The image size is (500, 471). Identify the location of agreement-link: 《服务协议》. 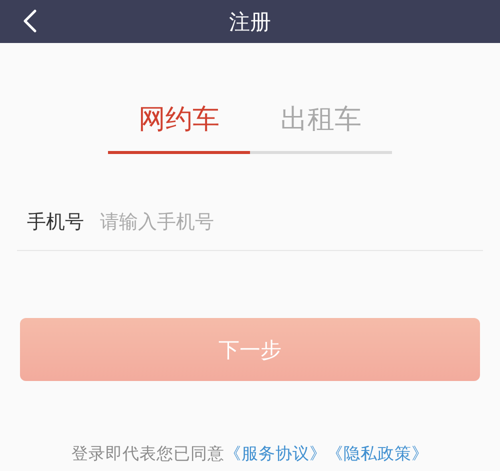
(275, 453).